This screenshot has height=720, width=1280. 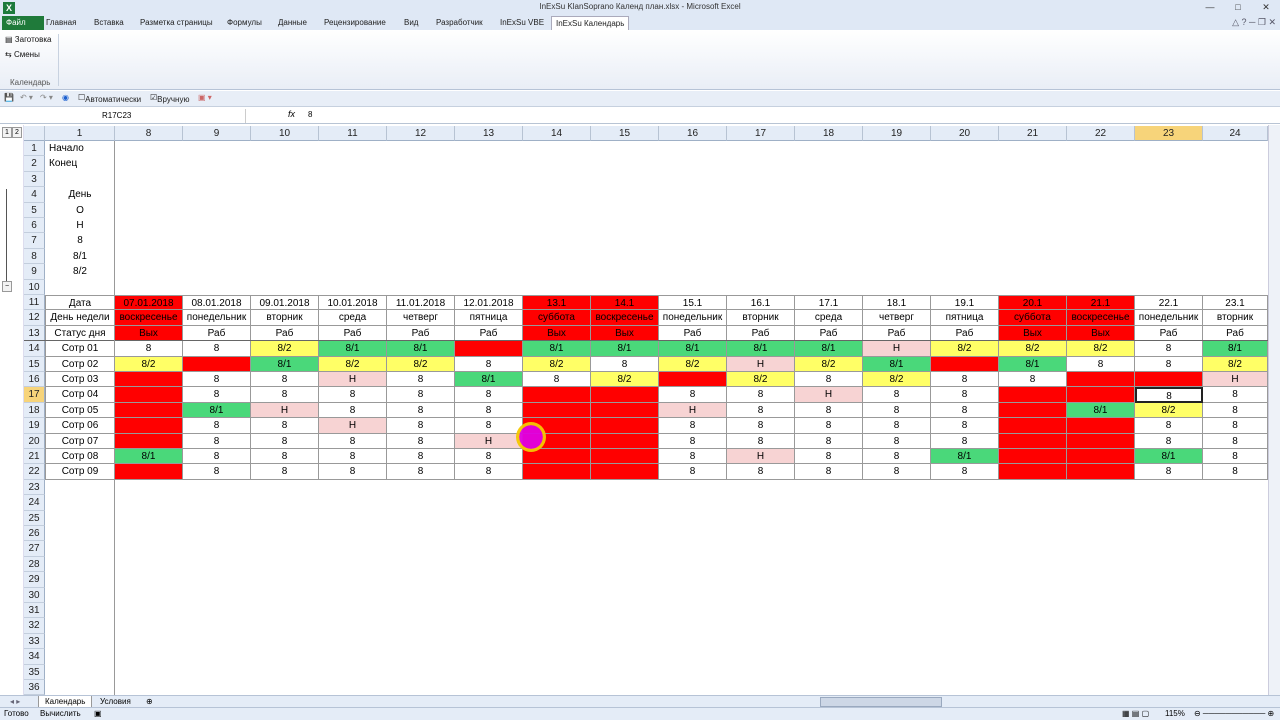 What do you see at coordinates (1169, 133) in the screenshot?
I see `column-header: 23` at bounding box center [1169, 133].